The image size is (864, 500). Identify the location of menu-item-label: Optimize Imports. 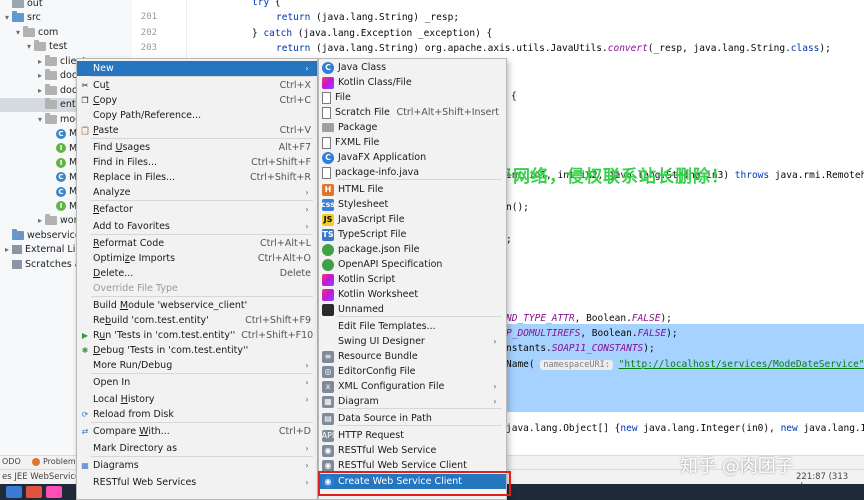
(134, 258).